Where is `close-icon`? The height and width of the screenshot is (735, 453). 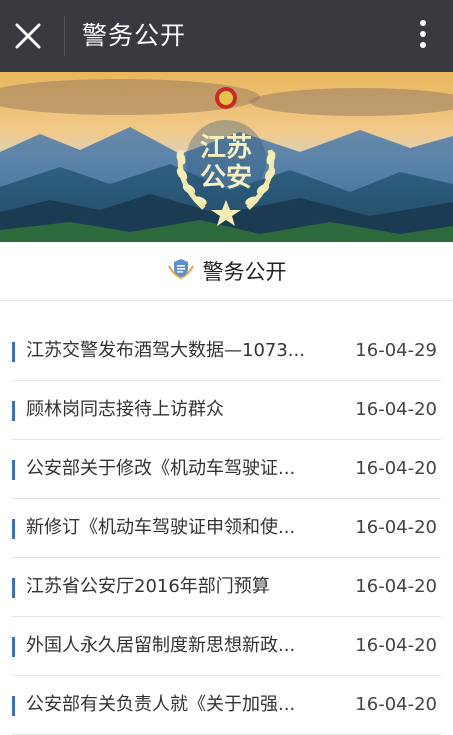 close-icon is located at coordinates (28, 36).